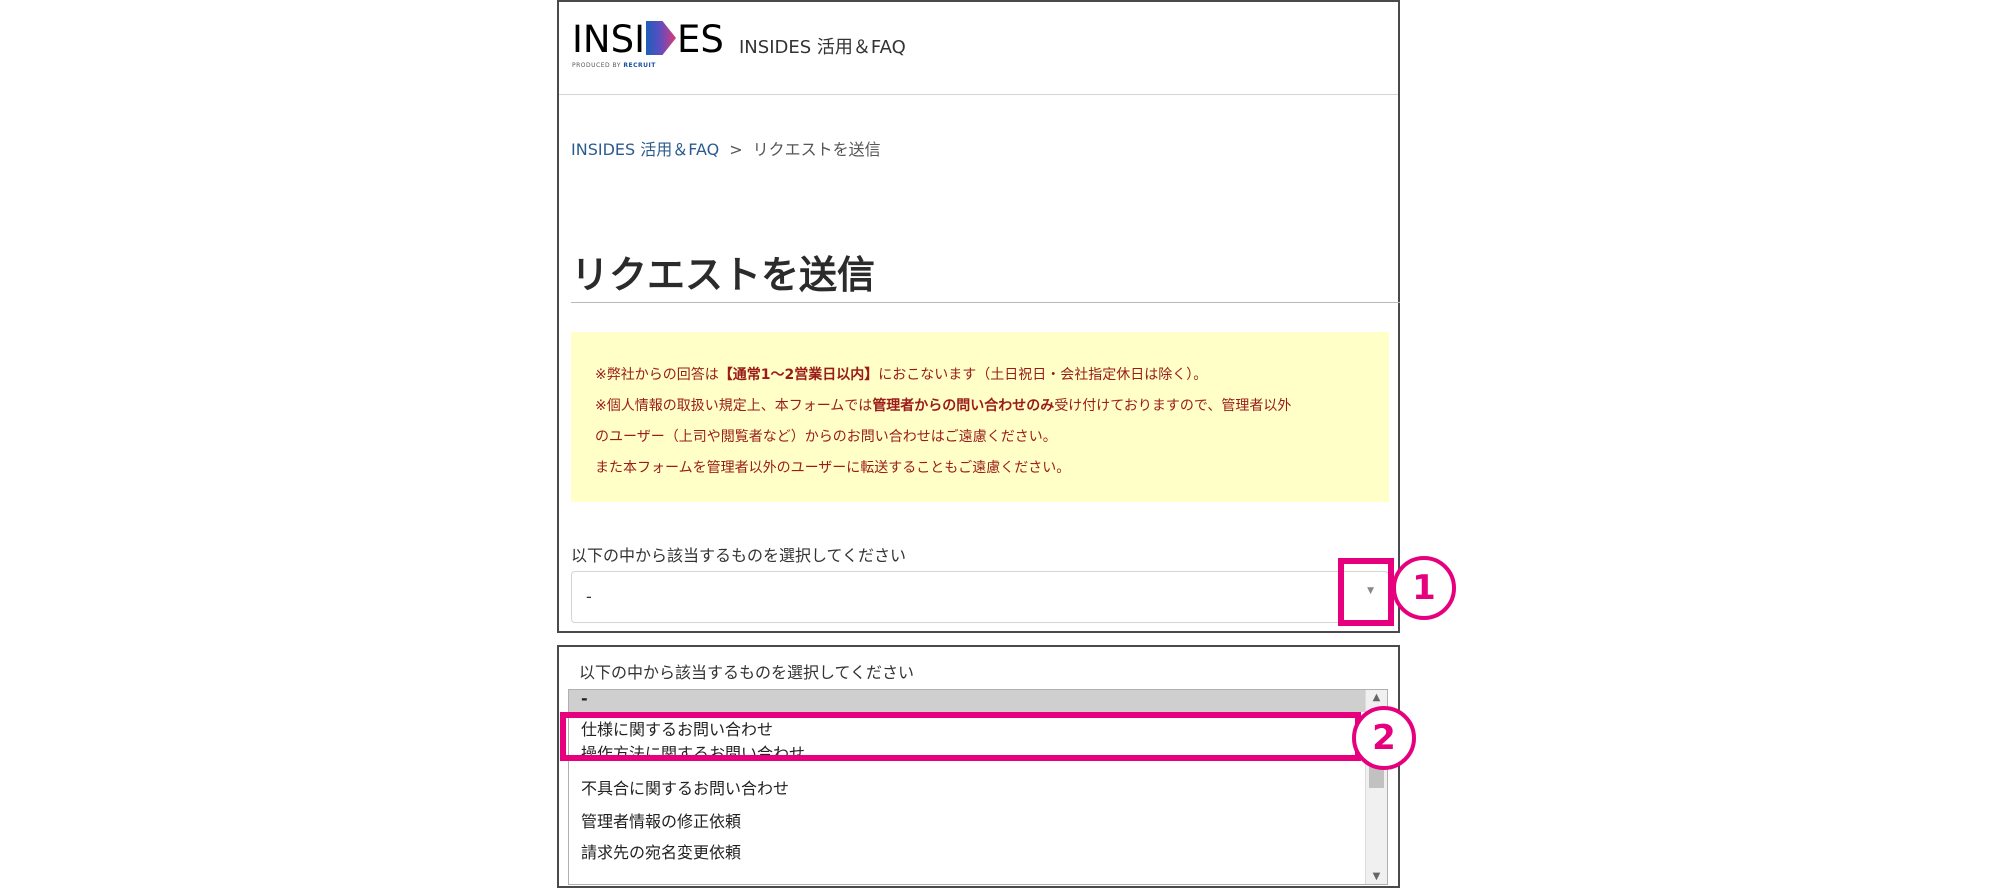 The height and width of the screenshot is (888, 2000). What do you see at coordinates (816, 149) in the screenshot?
I see `breadcrumb-current: リクエストを送信` at bounding box center [816, 149].